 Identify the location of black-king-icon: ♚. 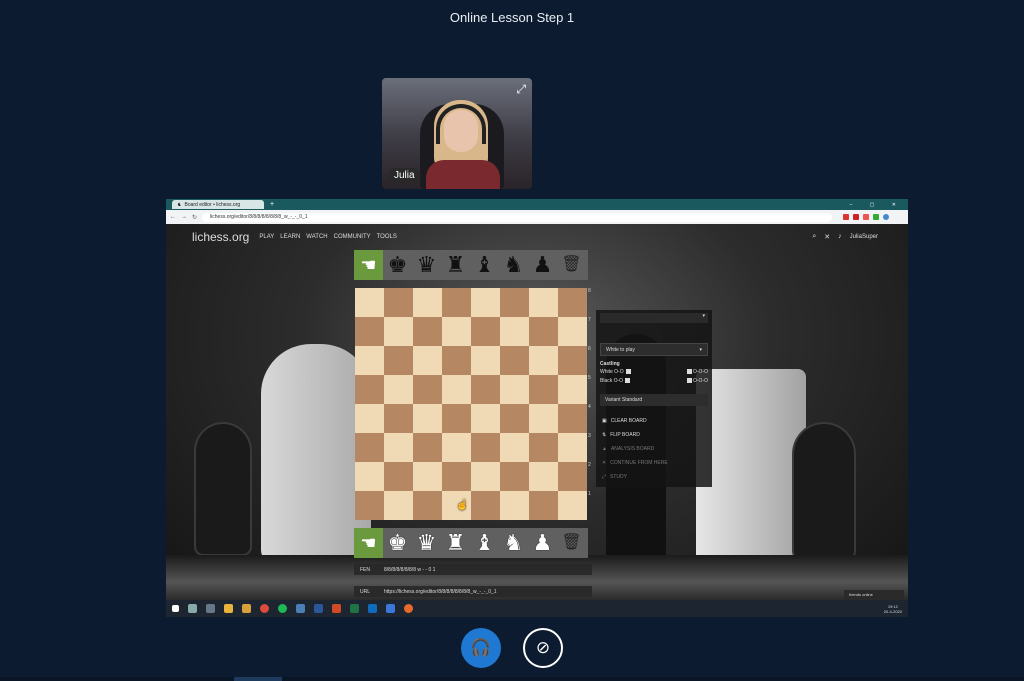
(397, 265).